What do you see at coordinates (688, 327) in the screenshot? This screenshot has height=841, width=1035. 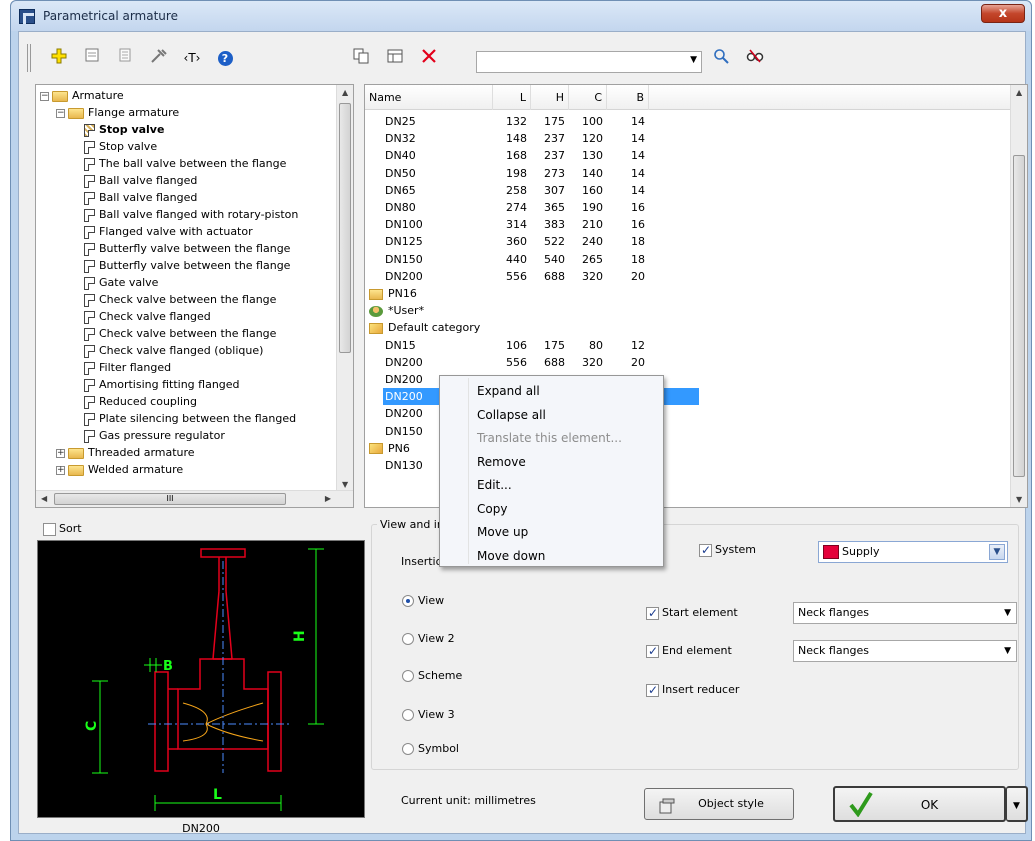 I see `table-row: Default category` at bounding box center [688, 327].